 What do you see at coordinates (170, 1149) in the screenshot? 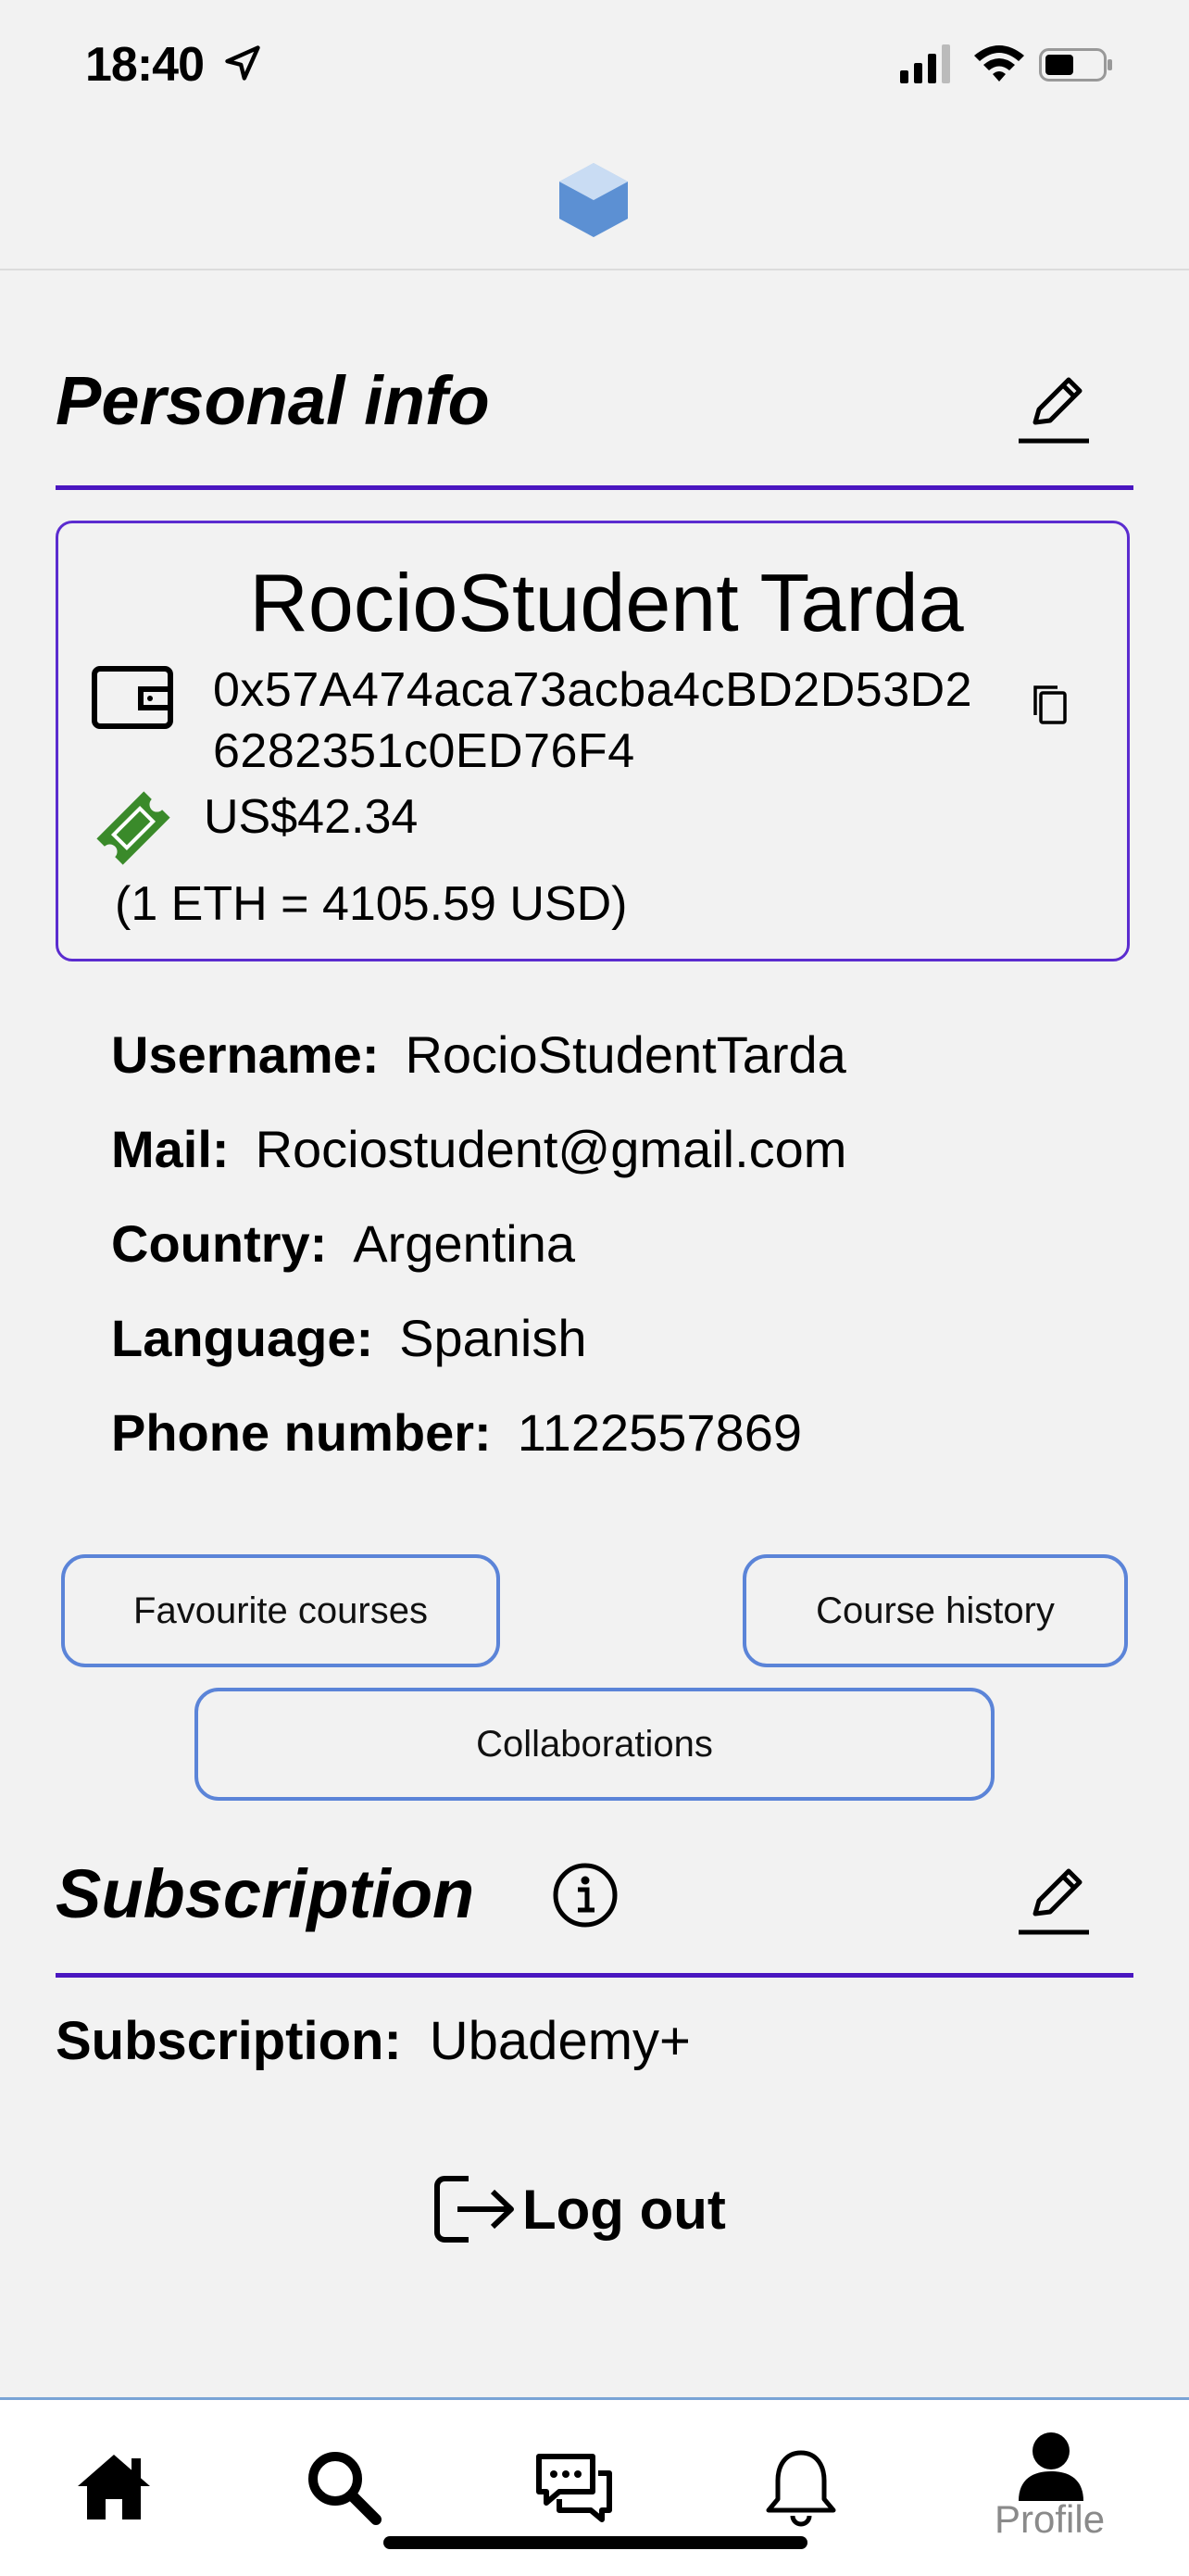
I see `mail-label: Mail:` at bounding box center [170, 1149].